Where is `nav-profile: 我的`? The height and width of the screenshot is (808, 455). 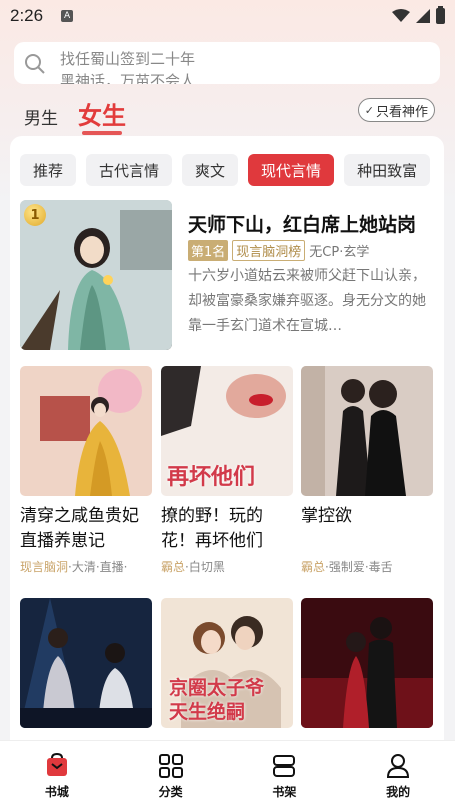 nav-profile: 我的 is located at coordinates (398, 774).